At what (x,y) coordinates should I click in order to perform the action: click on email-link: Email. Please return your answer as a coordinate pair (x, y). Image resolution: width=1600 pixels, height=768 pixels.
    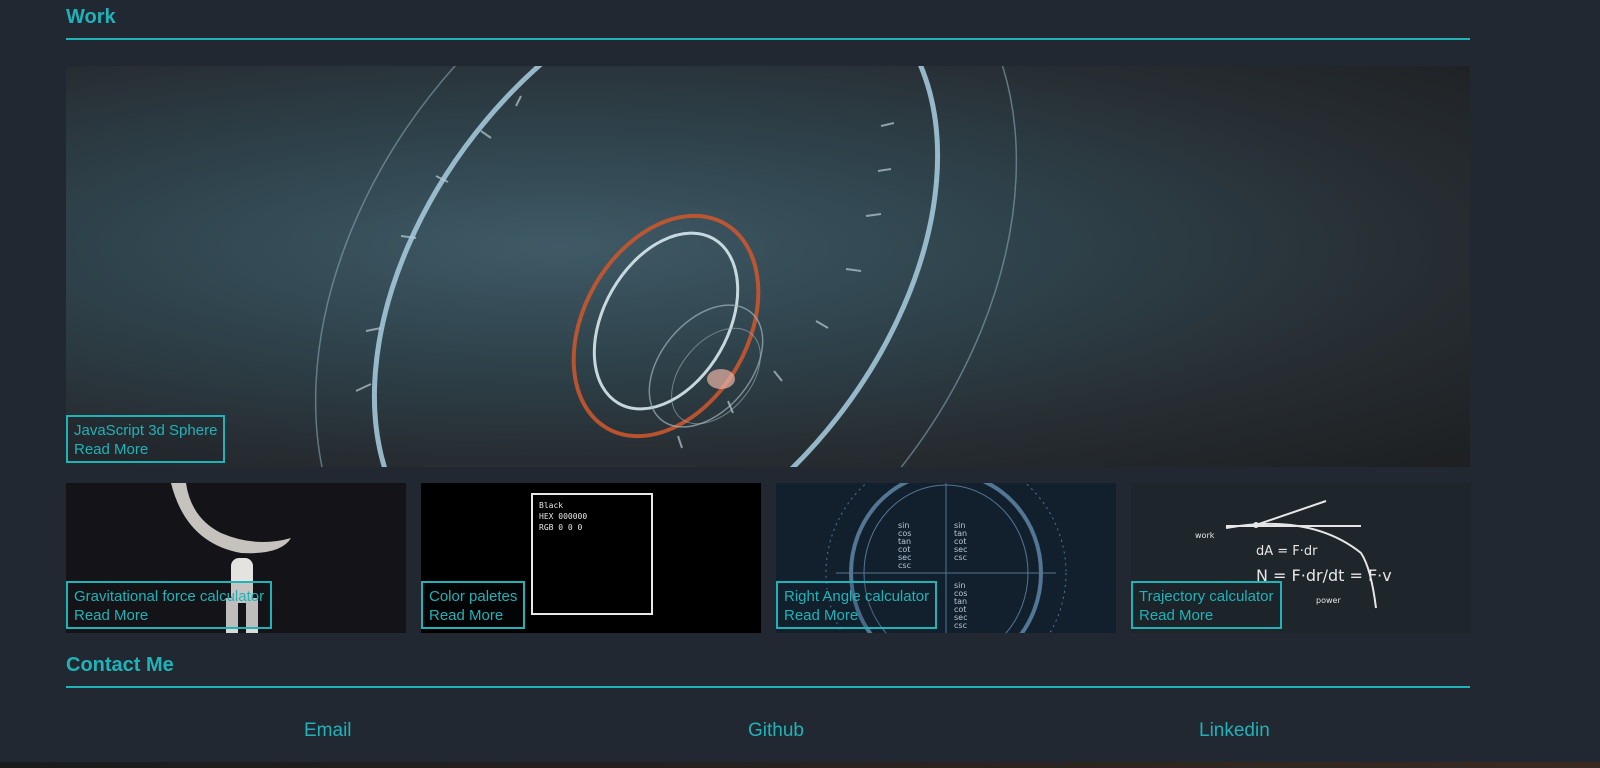
    Looking at the image, I should click on (328, 731).